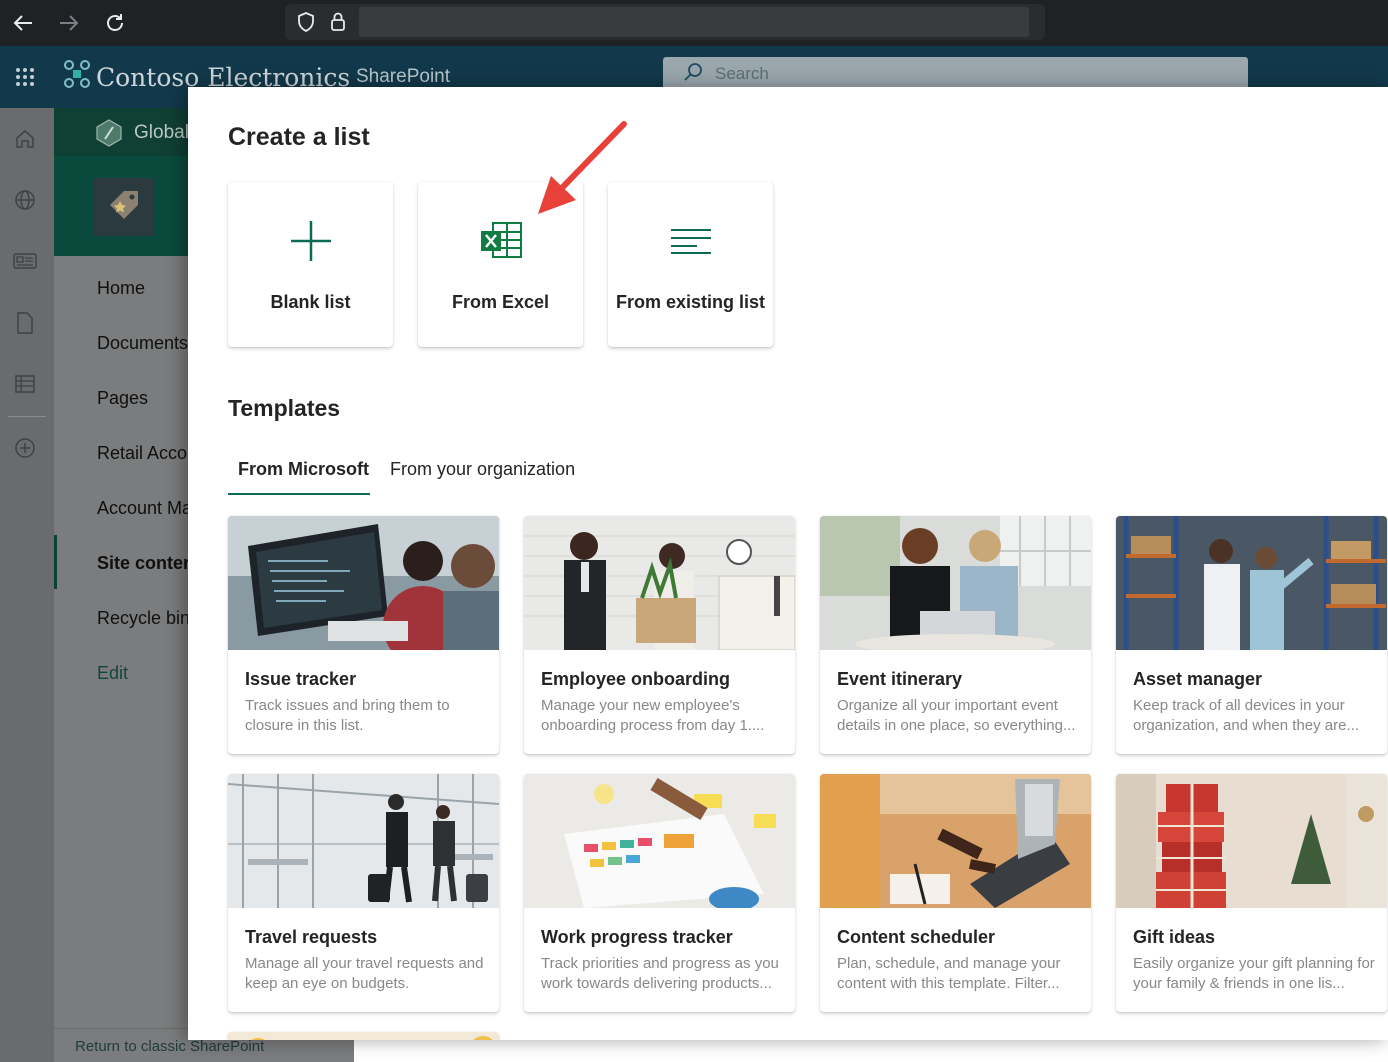 This screenshot has width=1388, height=1062. I want to click on star-tag-icon, so click(124, 207).